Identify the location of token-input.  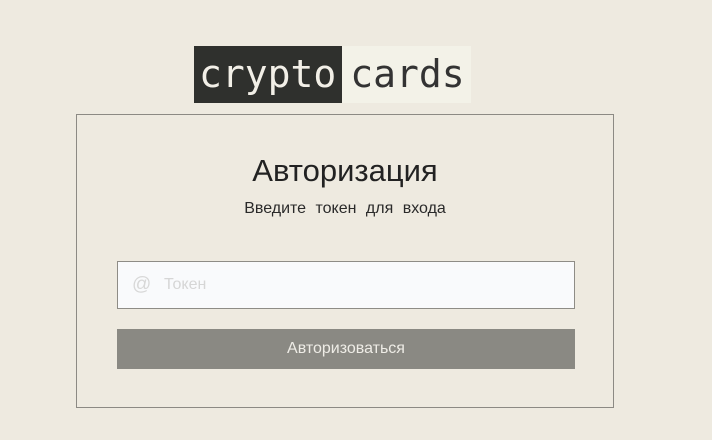
(364, 285).